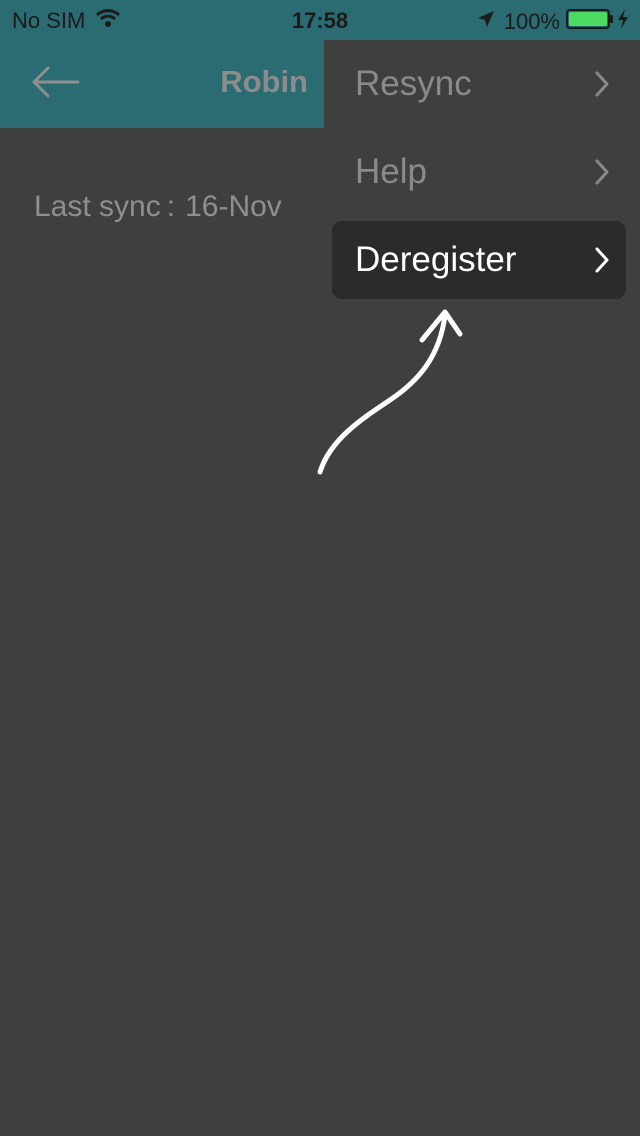  What do you see at coordinates (479, 84) in the screenshot?
I see `menu-item-resync: Resync` at bounding box center [479, 84].